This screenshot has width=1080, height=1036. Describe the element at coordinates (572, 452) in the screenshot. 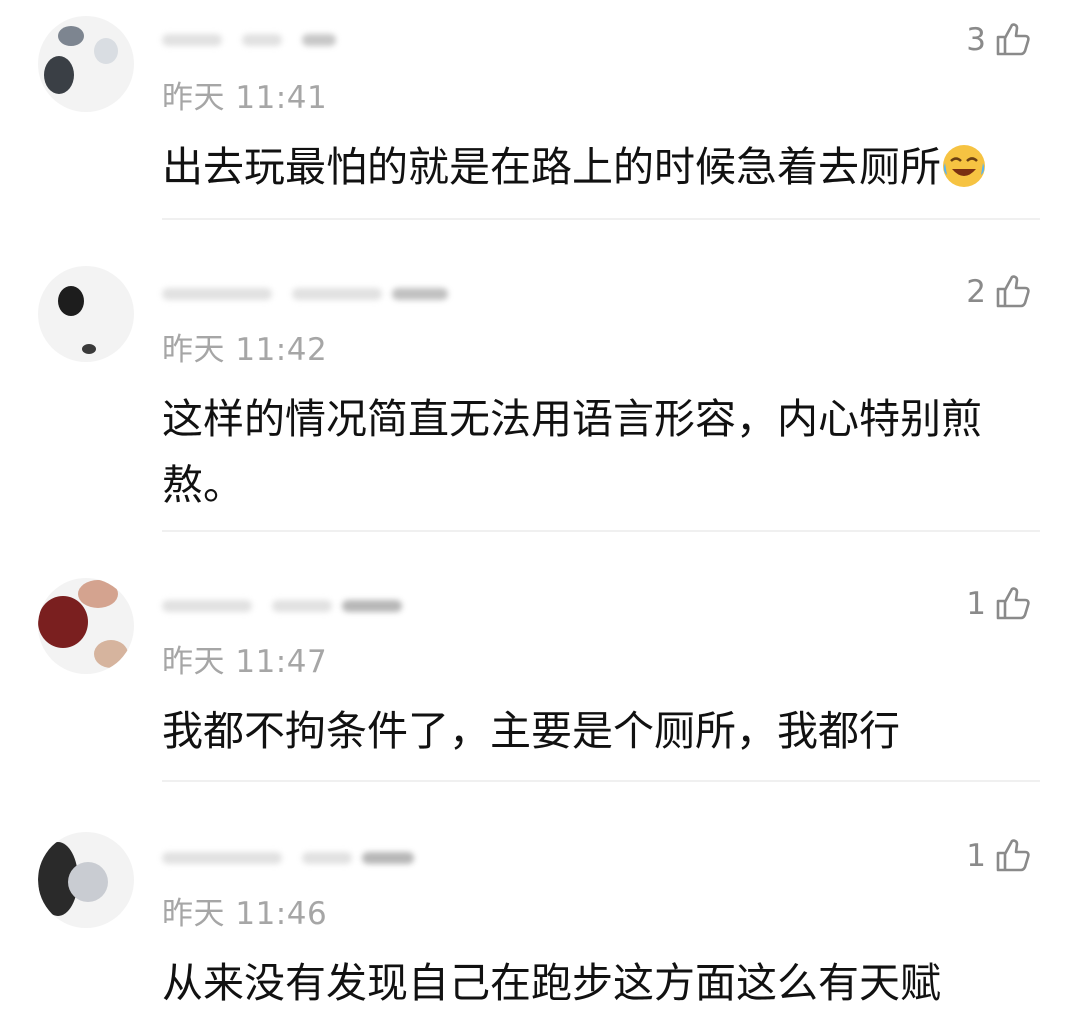

I see `comment-text: 这样的情况简直无法用语言形容，内心特别煎熬。` at that location.